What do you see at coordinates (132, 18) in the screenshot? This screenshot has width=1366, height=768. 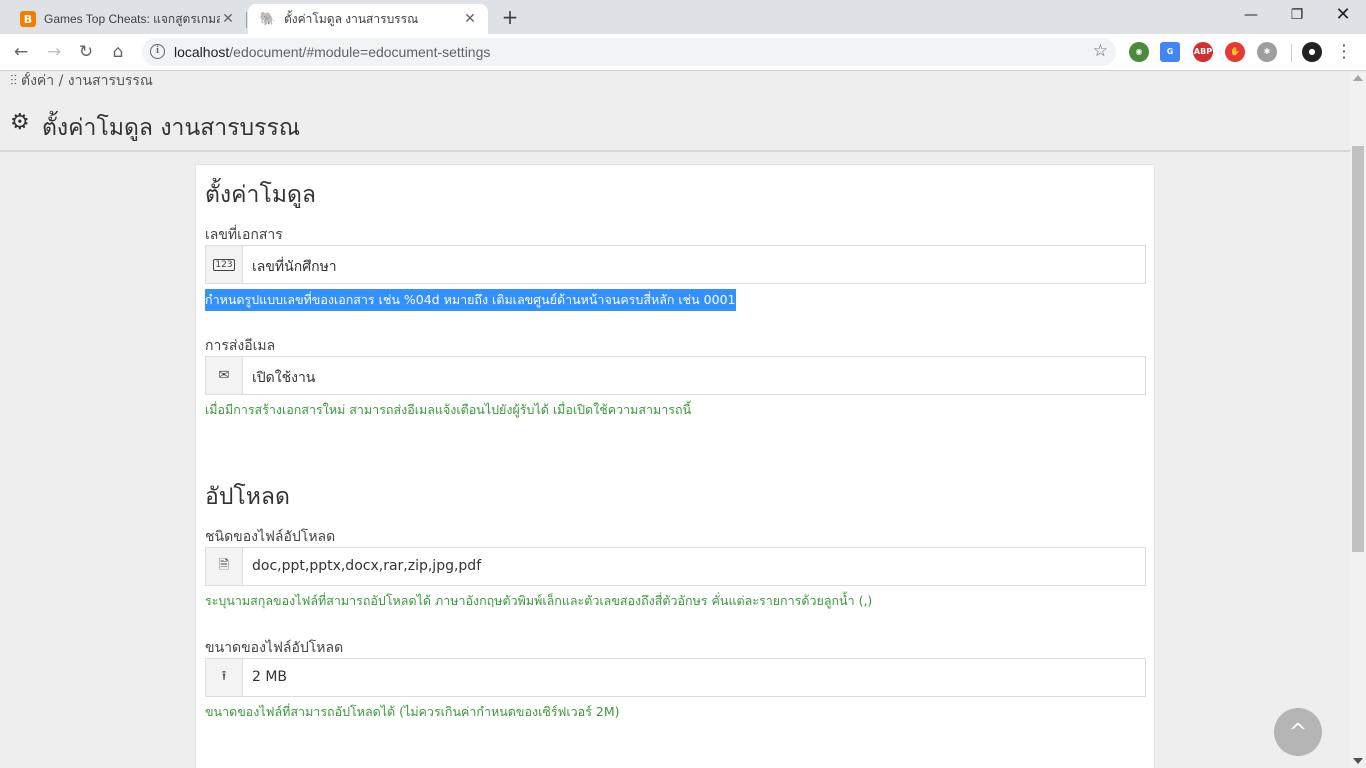 I see `tab-title: Games Top Cheats: แจกสูตรเกมสาร์` at bounding box center [132, 18].